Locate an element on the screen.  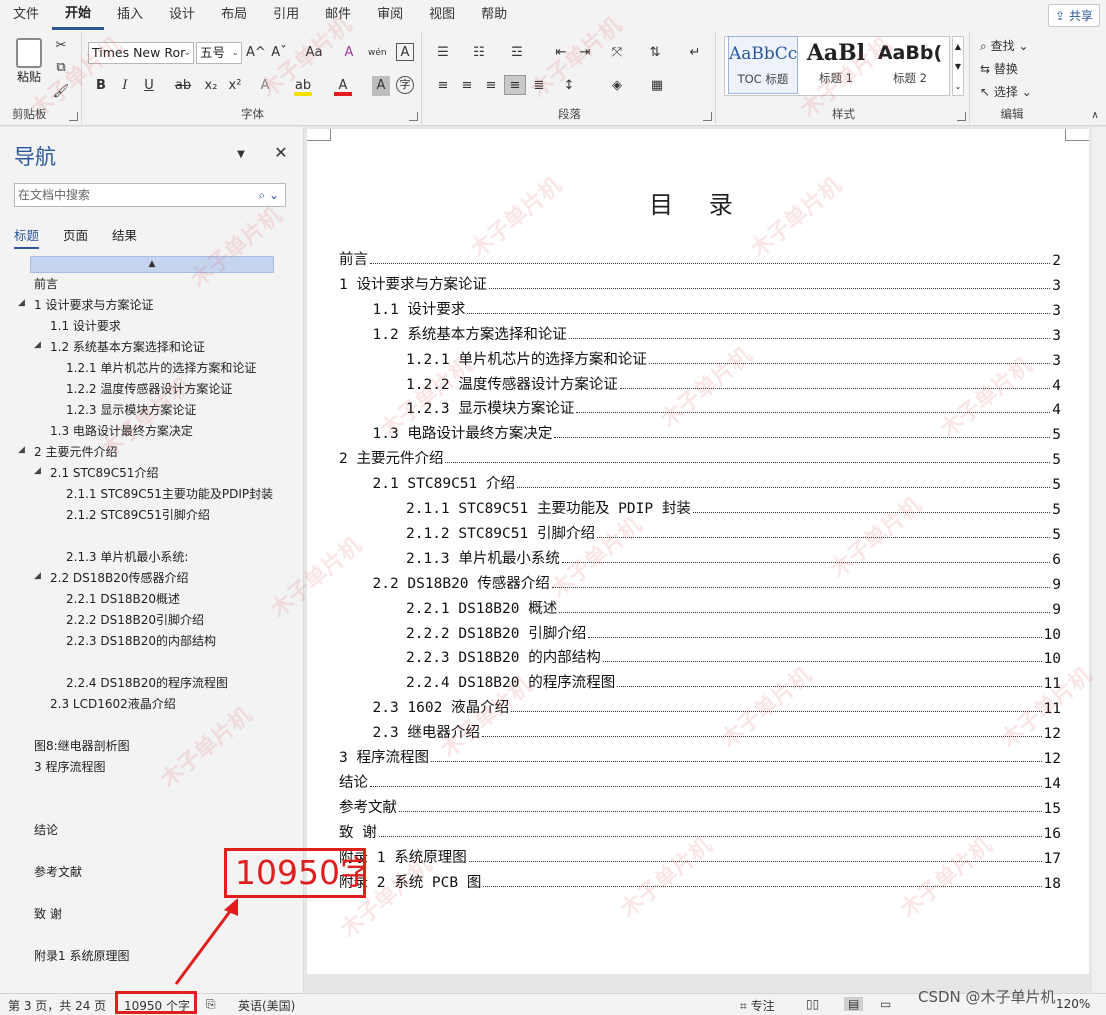
toc-entry: 附录 2 系统 PCB 图 18 is located at coordinates (700, 881).